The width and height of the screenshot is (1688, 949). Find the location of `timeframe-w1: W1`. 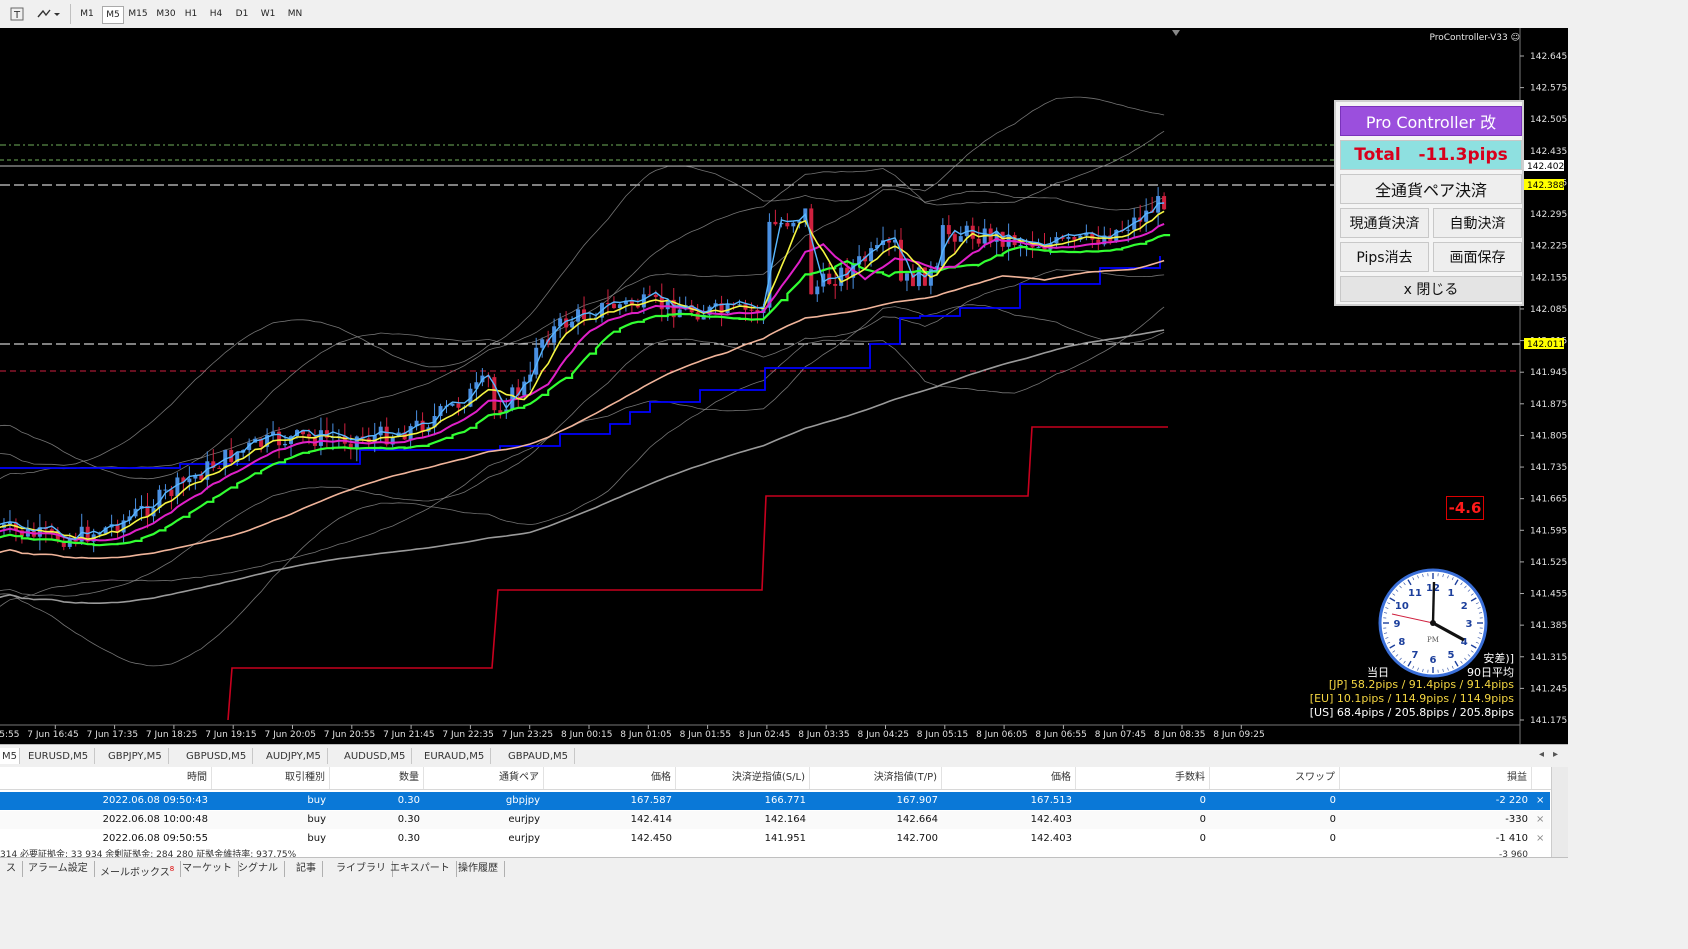

timeframe-w1: W1 is located at coordinates (268, 14).